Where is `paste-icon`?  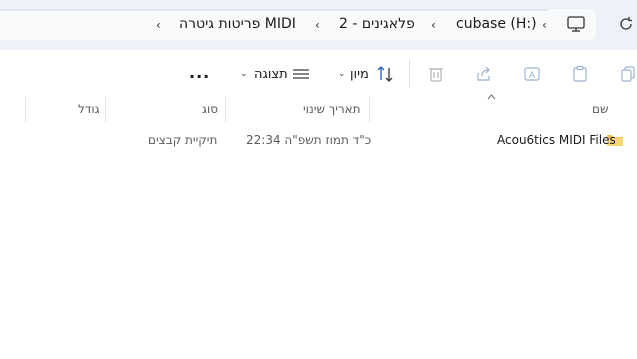 paste-icon is located at coordinates (580, 74).